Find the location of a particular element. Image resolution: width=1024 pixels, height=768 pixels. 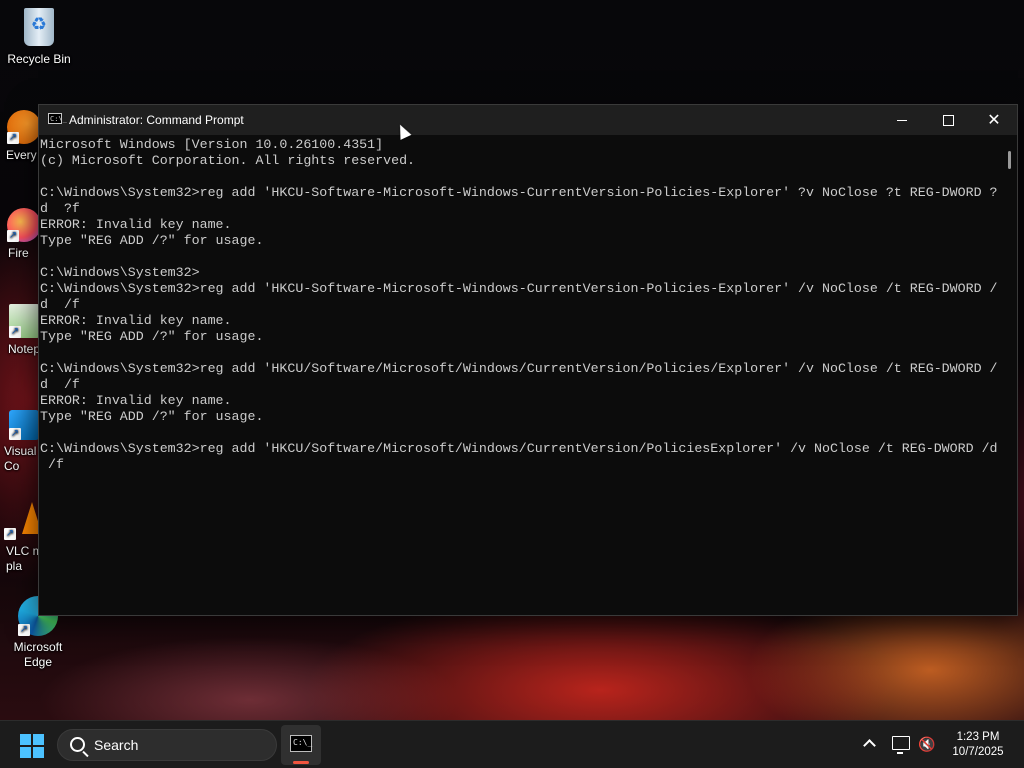

close-icon: ✕ is located at coordinates (994, 119).